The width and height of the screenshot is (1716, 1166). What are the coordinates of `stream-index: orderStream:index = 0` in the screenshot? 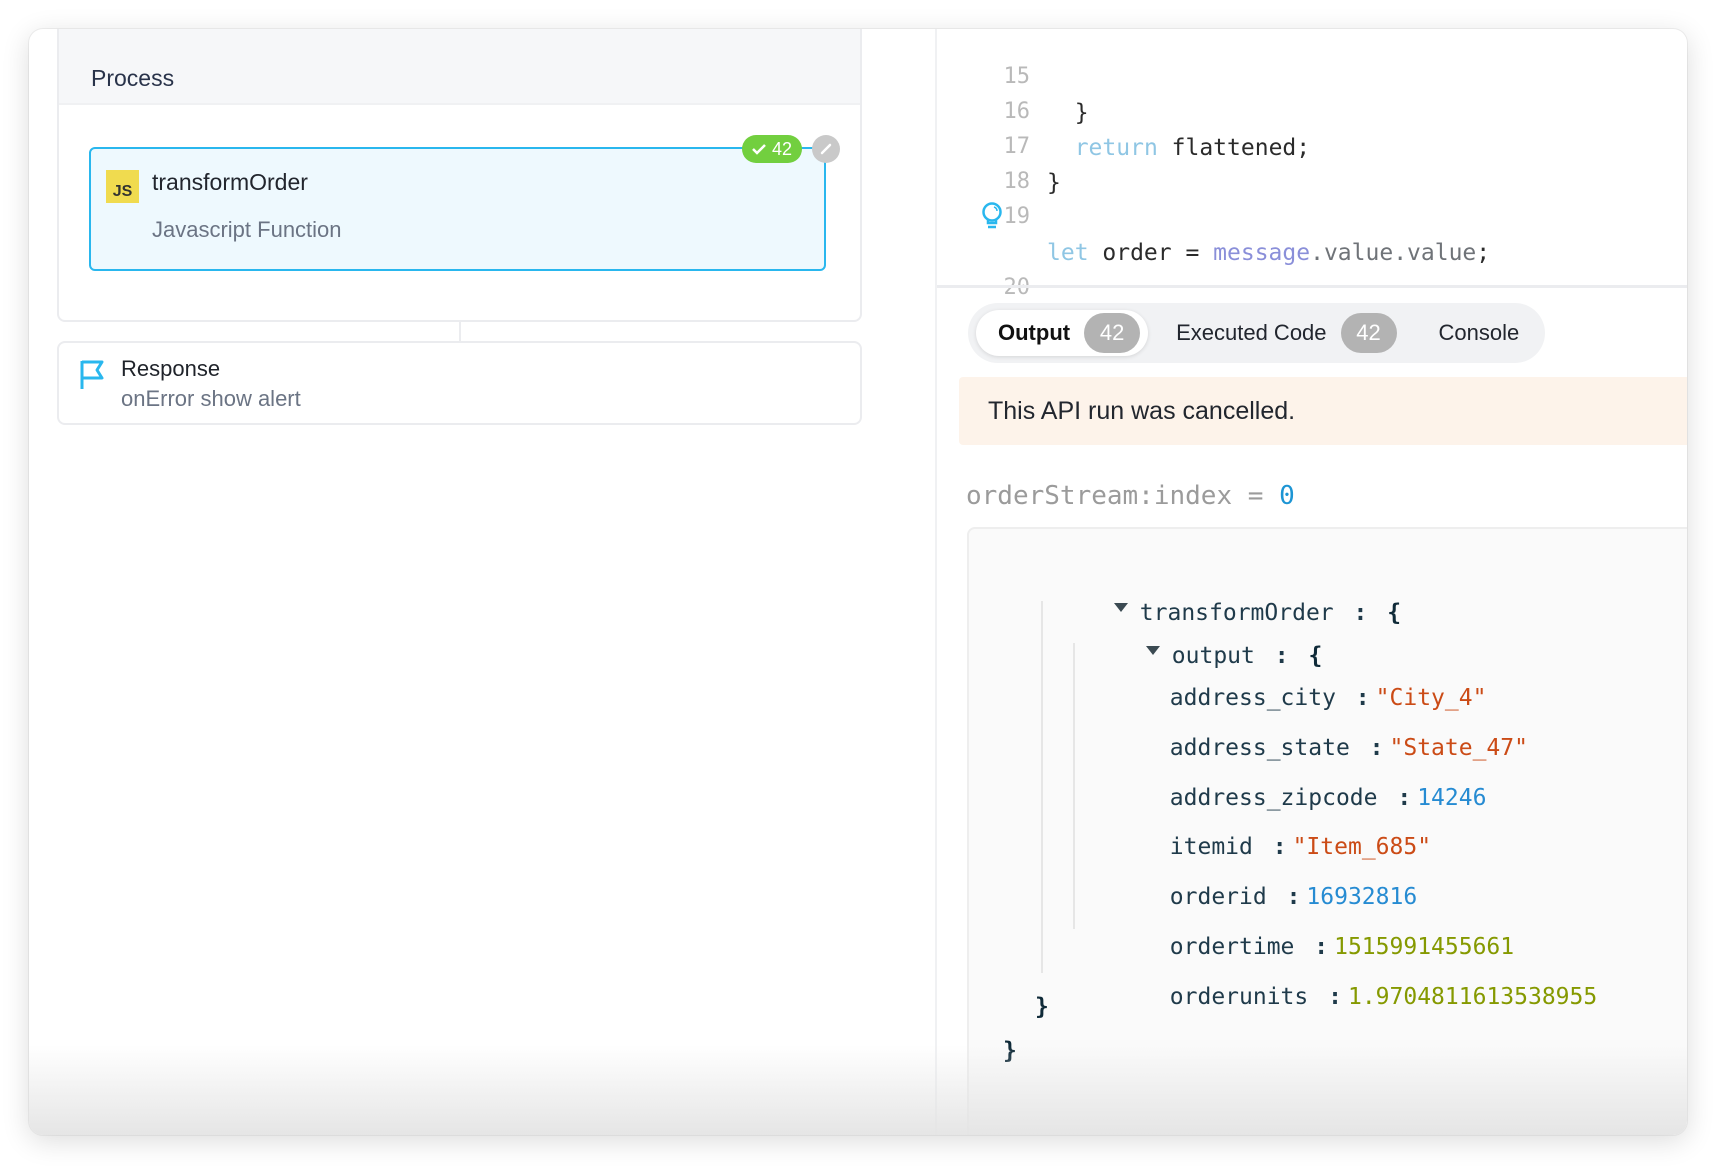 It's located at (1130, 496).